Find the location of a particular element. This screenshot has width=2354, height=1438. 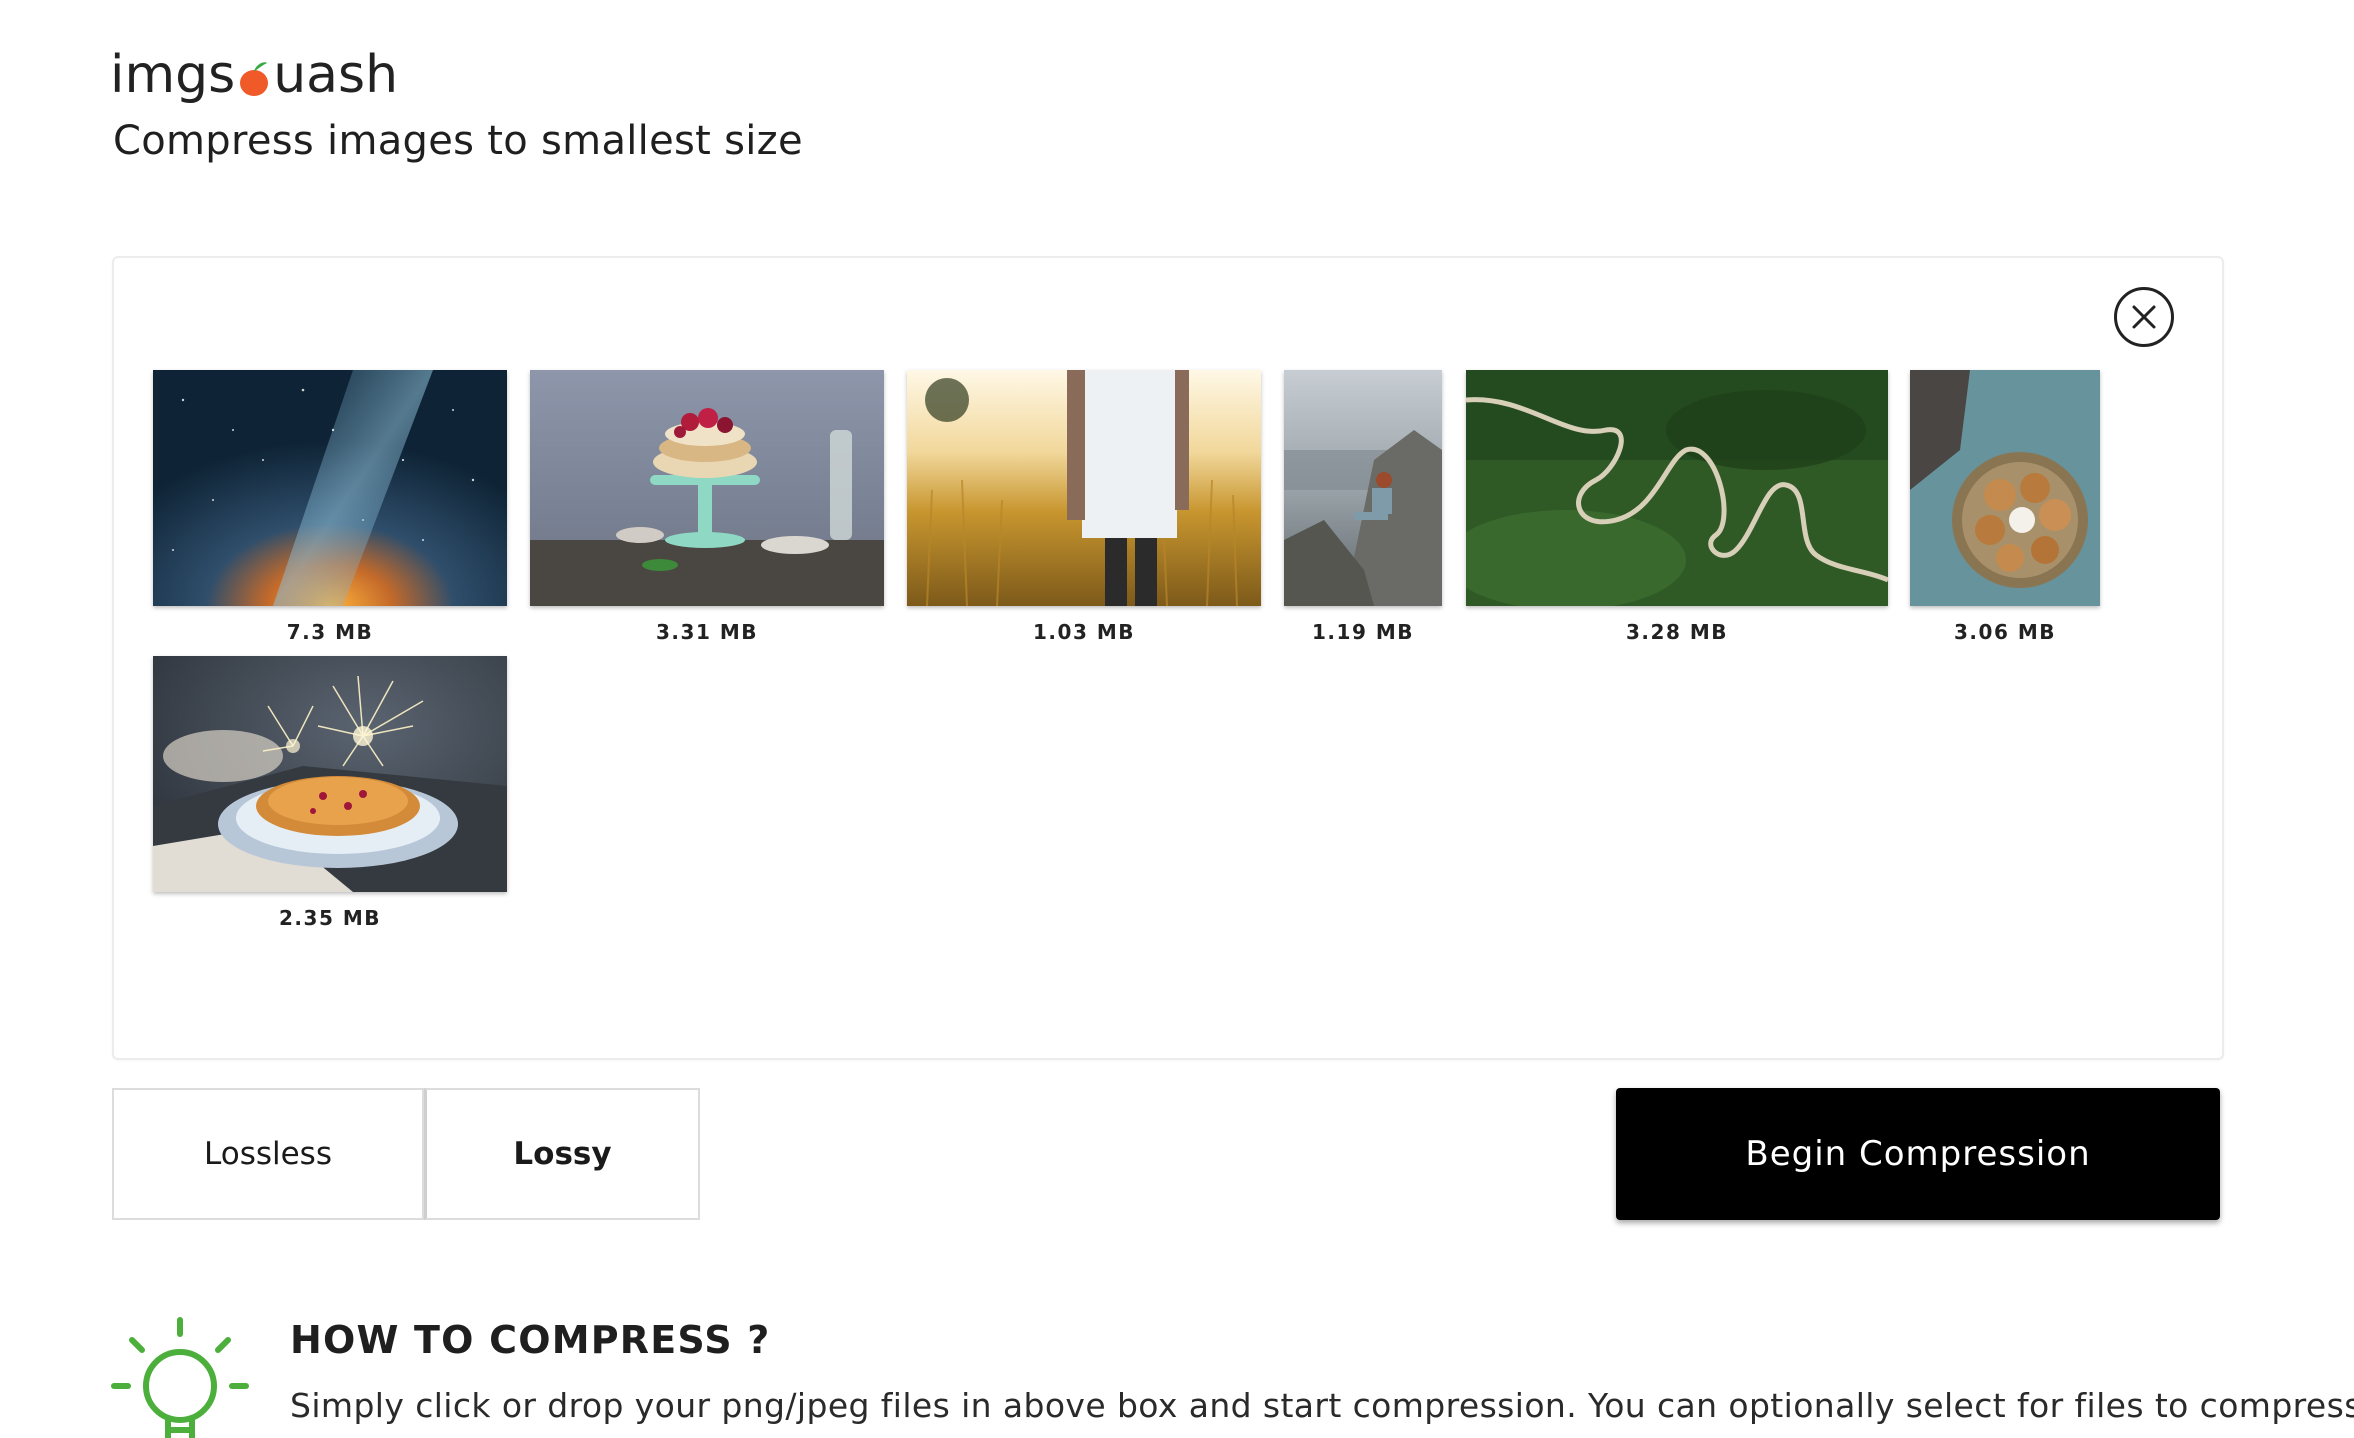

image-thumbnail: 1.03 MB is located at coordinates (1084, 507).